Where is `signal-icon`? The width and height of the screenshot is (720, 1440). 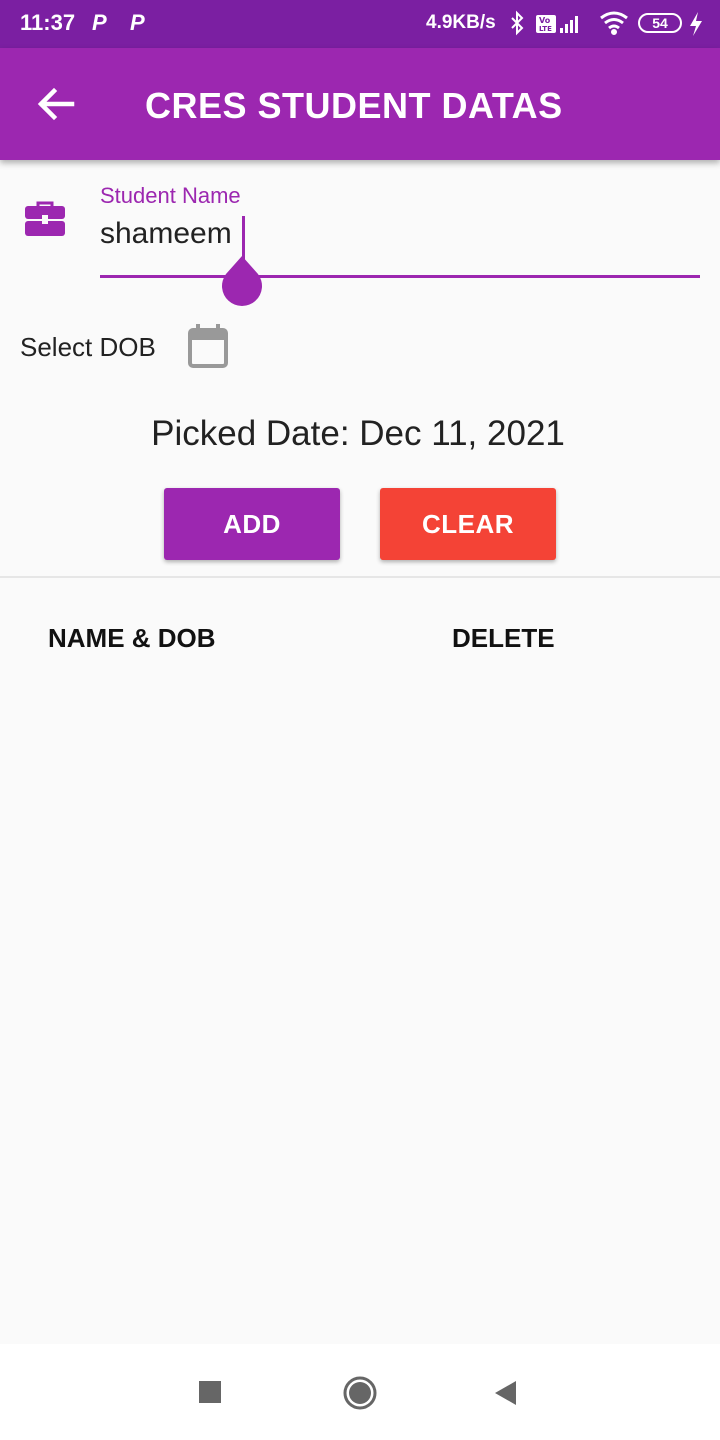 signal-icon is located at coordinates (569, 24).